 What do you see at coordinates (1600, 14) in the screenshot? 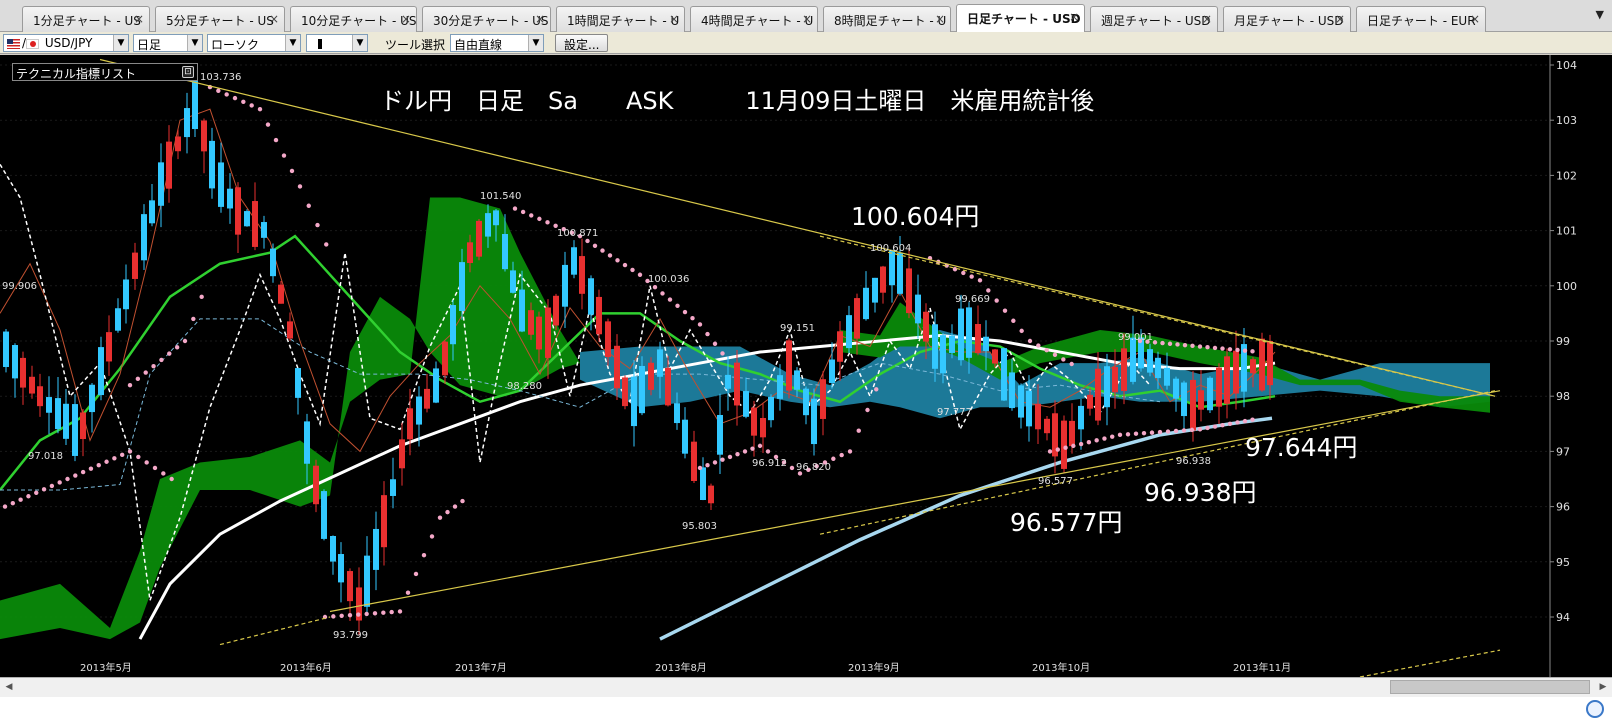
I see `tab-scroll-down-icon: ▼` at bounding box center [1600, 14].